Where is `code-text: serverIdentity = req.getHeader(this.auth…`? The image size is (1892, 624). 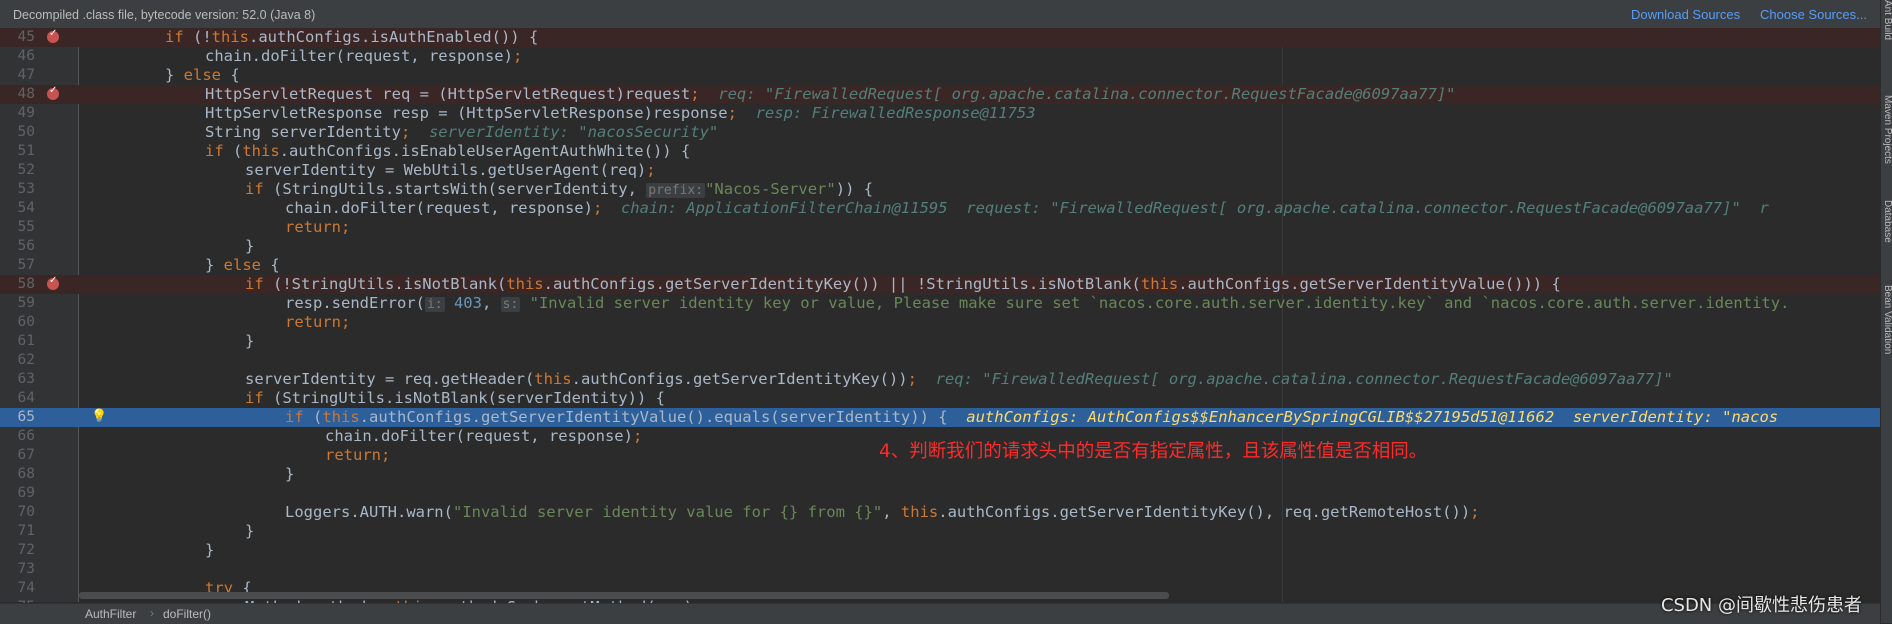
code-text: serverIdentity = req.getHeader(this.auth… is located at coordinates (959, 379).